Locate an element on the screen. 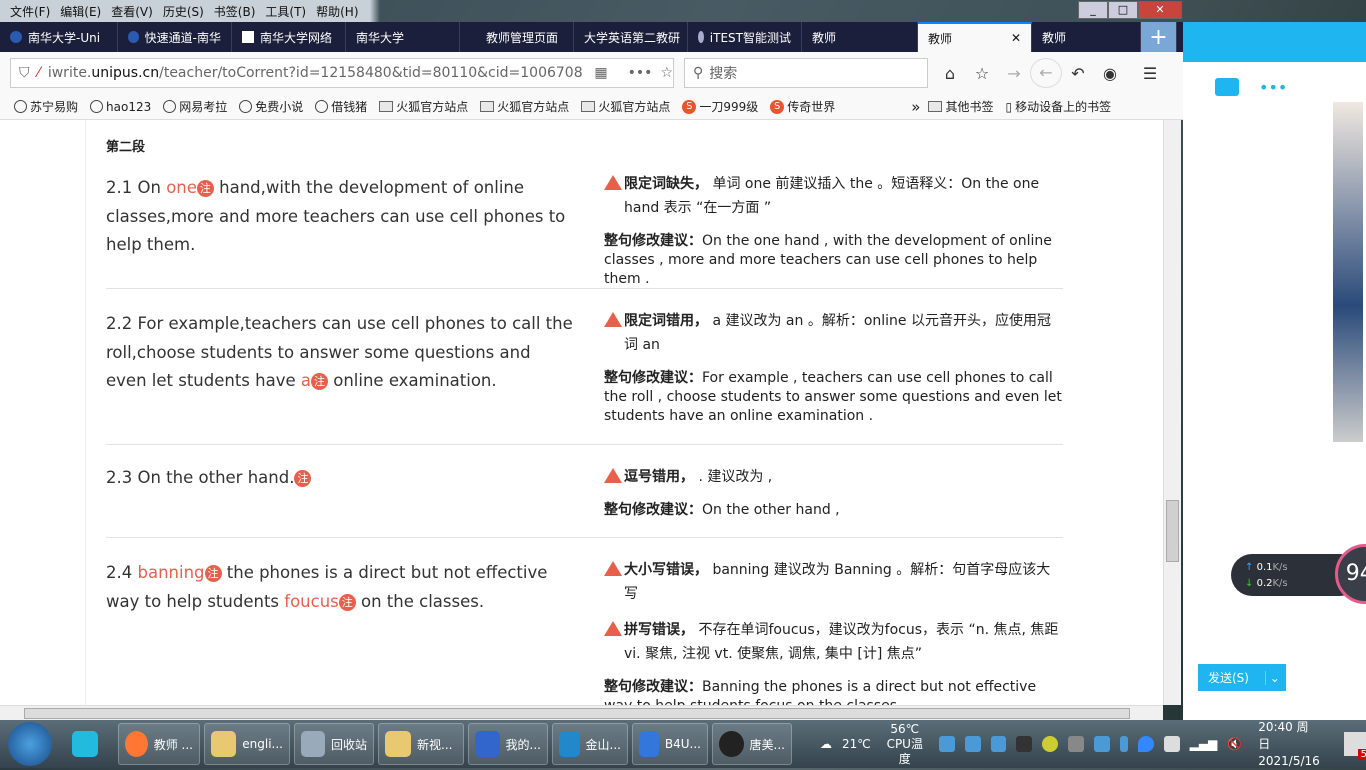  vertical-scrollbar is located at coordinates (1172, 412).